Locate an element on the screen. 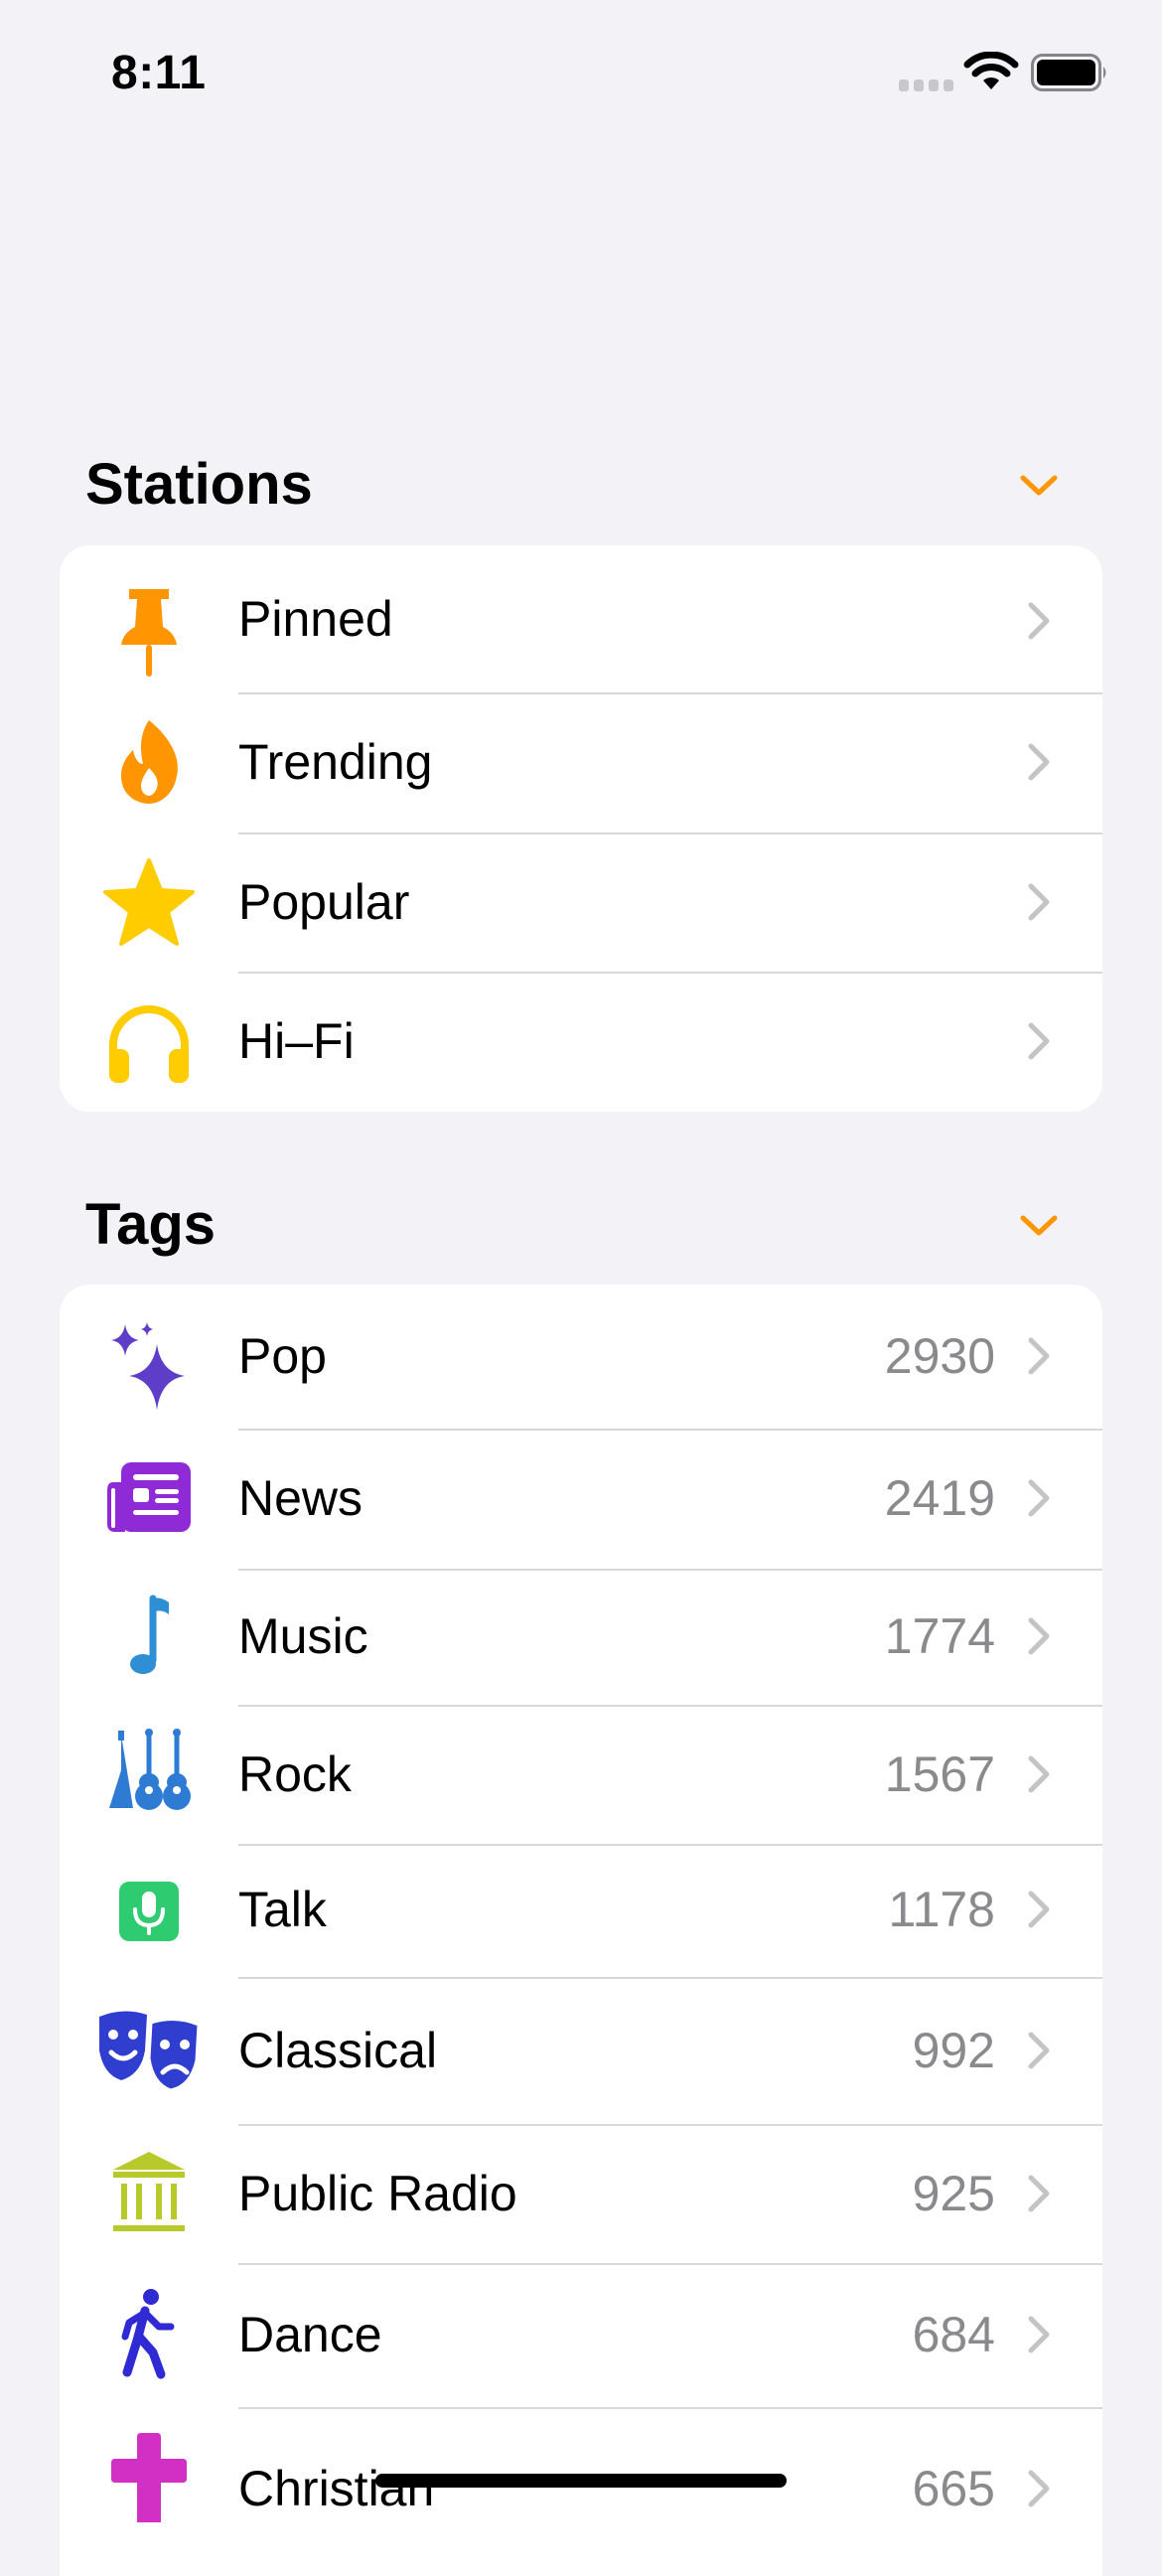 The width and height of the screenshot is (1162, 2576). cellular-signal-icon is located at coordinates (926, 85).